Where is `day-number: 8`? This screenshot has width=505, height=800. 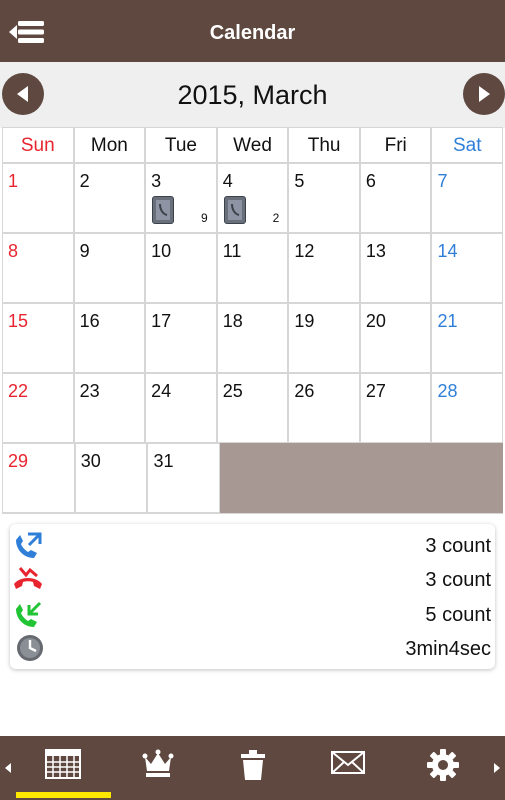 day-number: 8 is located at coordinates (13, 251).